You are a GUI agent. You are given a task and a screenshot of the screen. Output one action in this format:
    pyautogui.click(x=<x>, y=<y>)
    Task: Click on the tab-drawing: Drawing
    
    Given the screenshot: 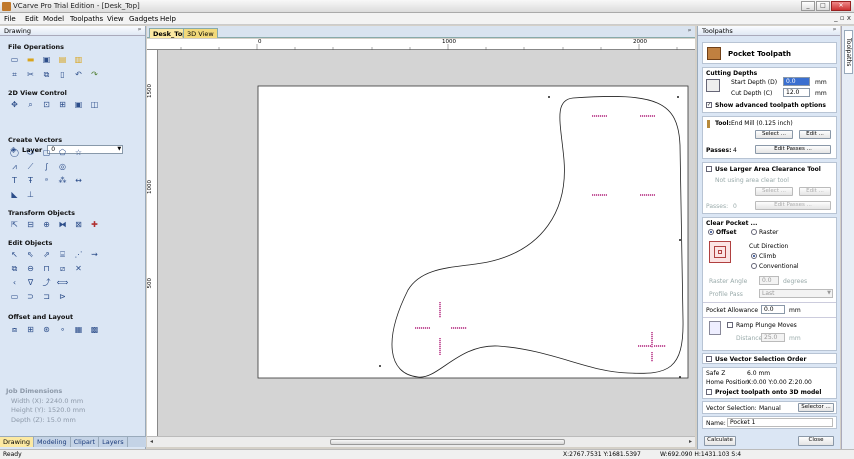 What is the action you would take?
    pyautogui.click(x=17, y=442)
    